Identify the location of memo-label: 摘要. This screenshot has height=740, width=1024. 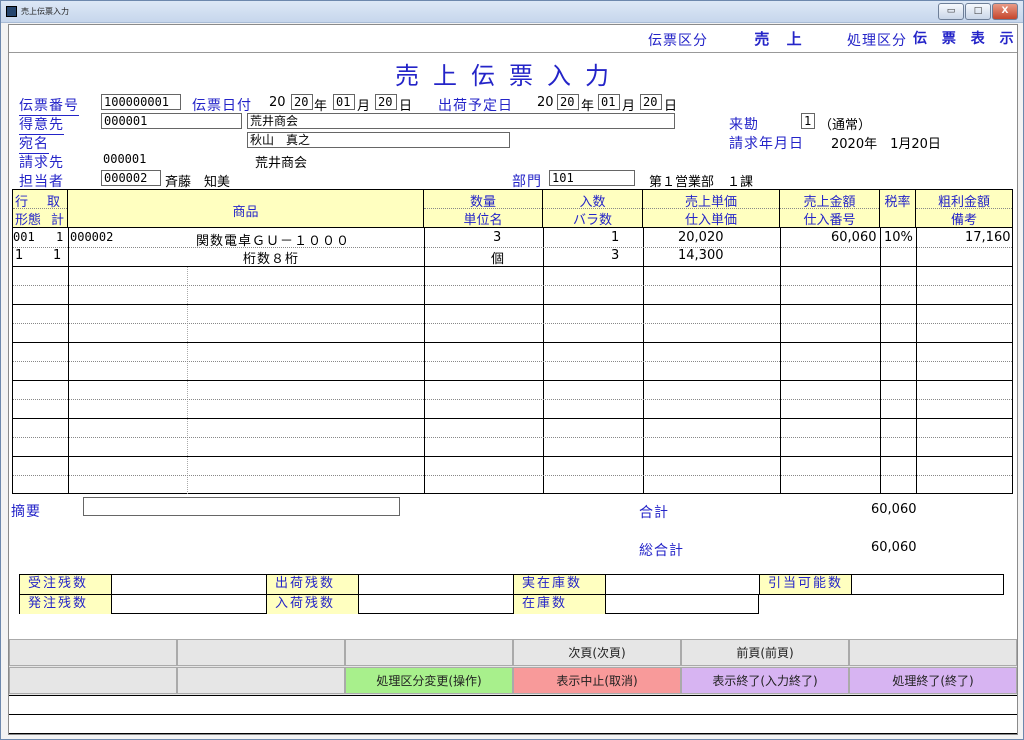
(26, 512).